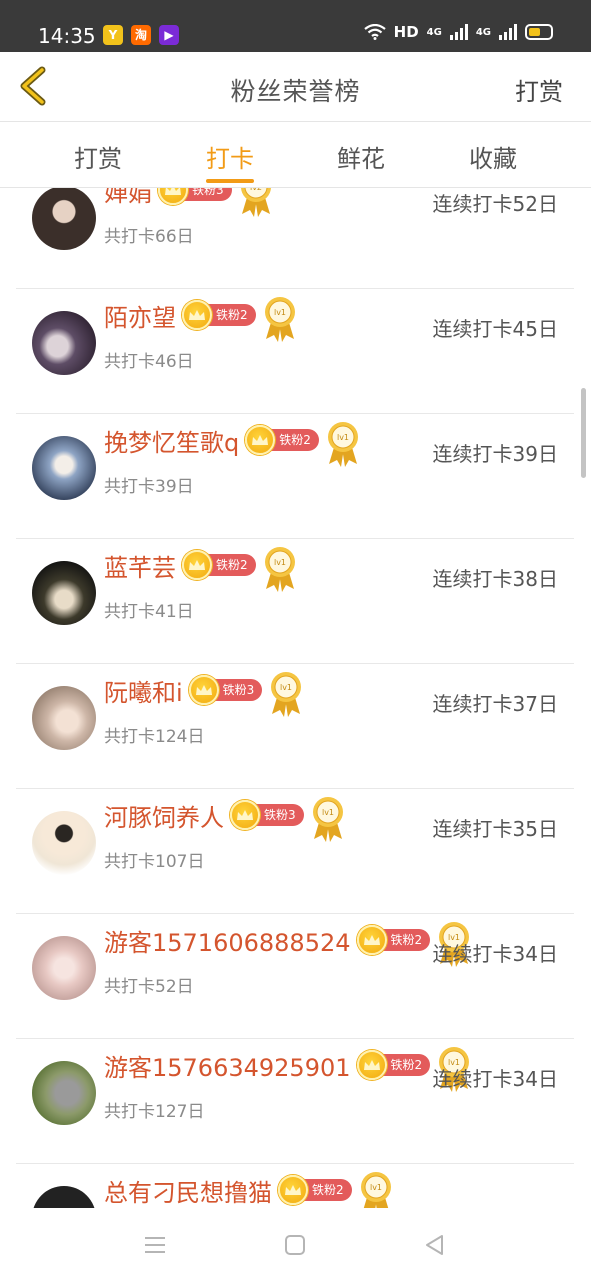 This screenshot has height=1280, width=591. What do you see at coordinates (295, 238) in the screenshot?
I see `fan-row: 婵娟 铁粉3 lv2 共打卡66日 连续打卡52日` at bounding box center [295, 238].